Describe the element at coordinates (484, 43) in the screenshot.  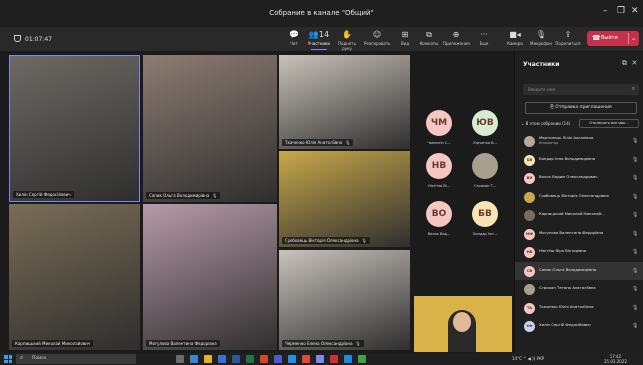
I see `more-label: Еще` at that location.